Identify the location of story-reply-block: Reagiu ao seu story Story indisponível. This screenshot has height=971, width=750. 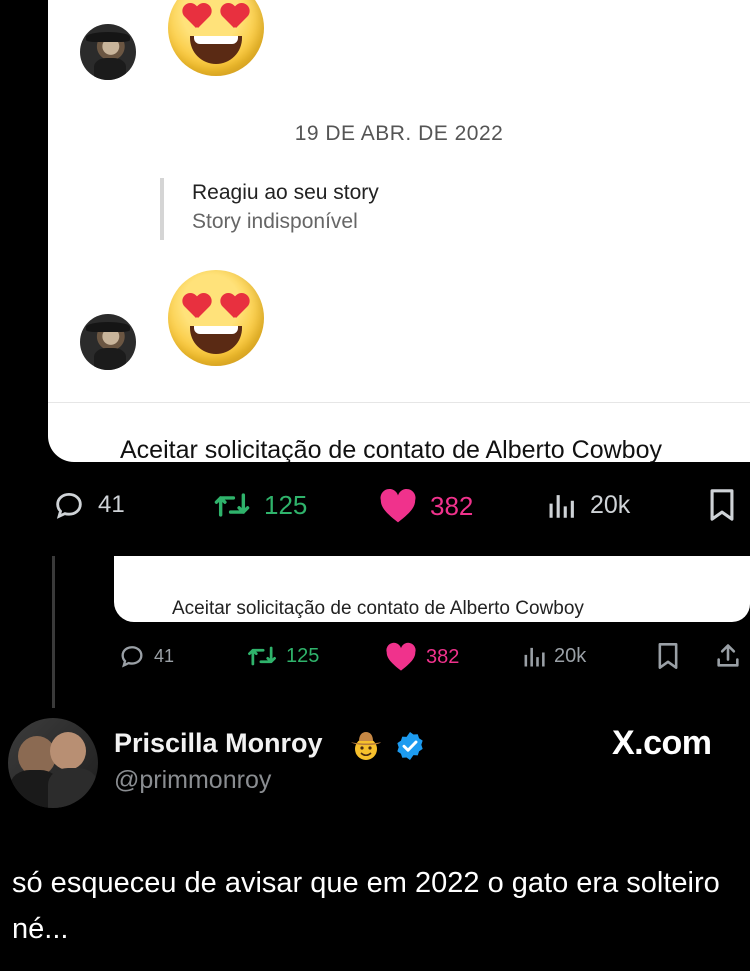
(269, 209).